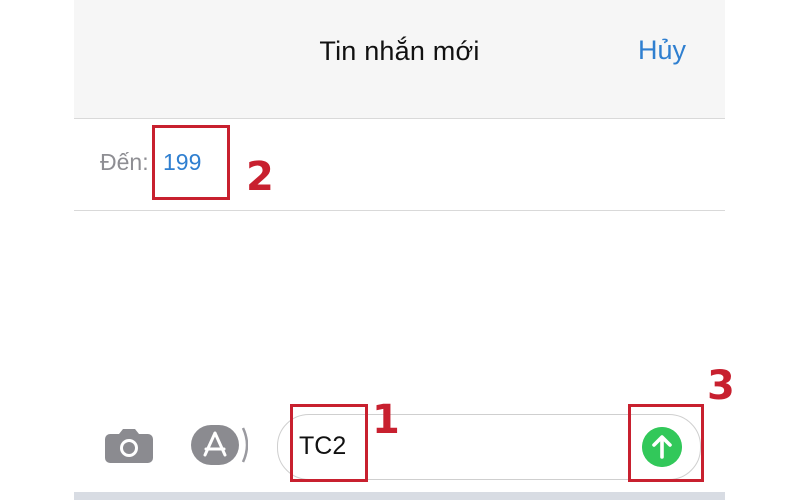  What do you see at coordinates (124, 162) in the screenshot?
I see `to-label: Đến:` at bounding box center [124, 162].